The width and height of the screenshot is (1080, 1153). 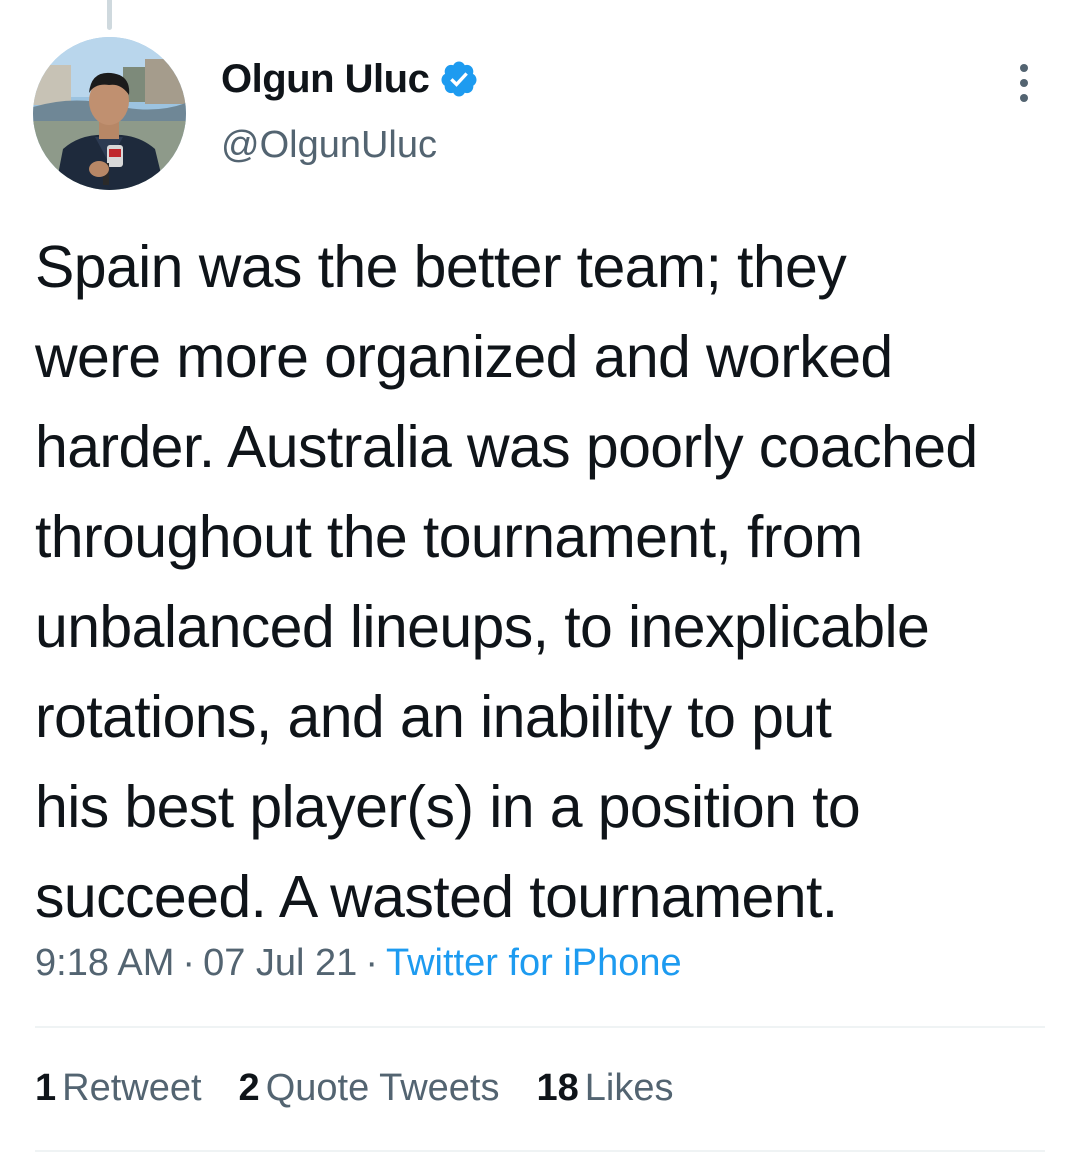 I want to click on tweet-time: 9:18 AM, so click(x=104, y=963).